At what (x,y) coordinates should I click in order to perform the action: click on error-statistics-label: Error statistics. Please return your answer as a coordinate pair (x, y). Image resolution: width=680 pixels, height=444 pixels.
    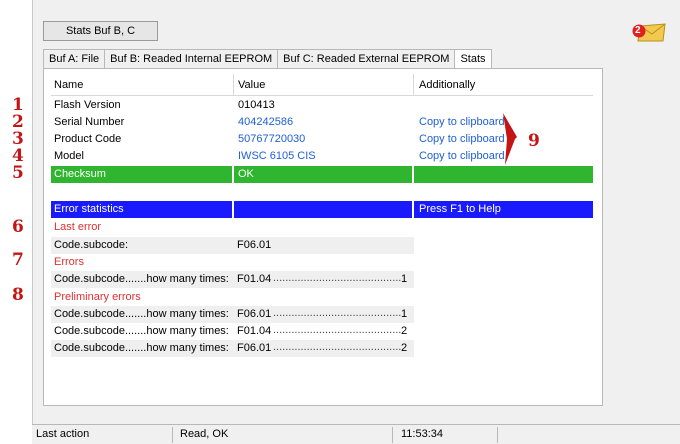
    Looking at the image, I should click on (89, 209).